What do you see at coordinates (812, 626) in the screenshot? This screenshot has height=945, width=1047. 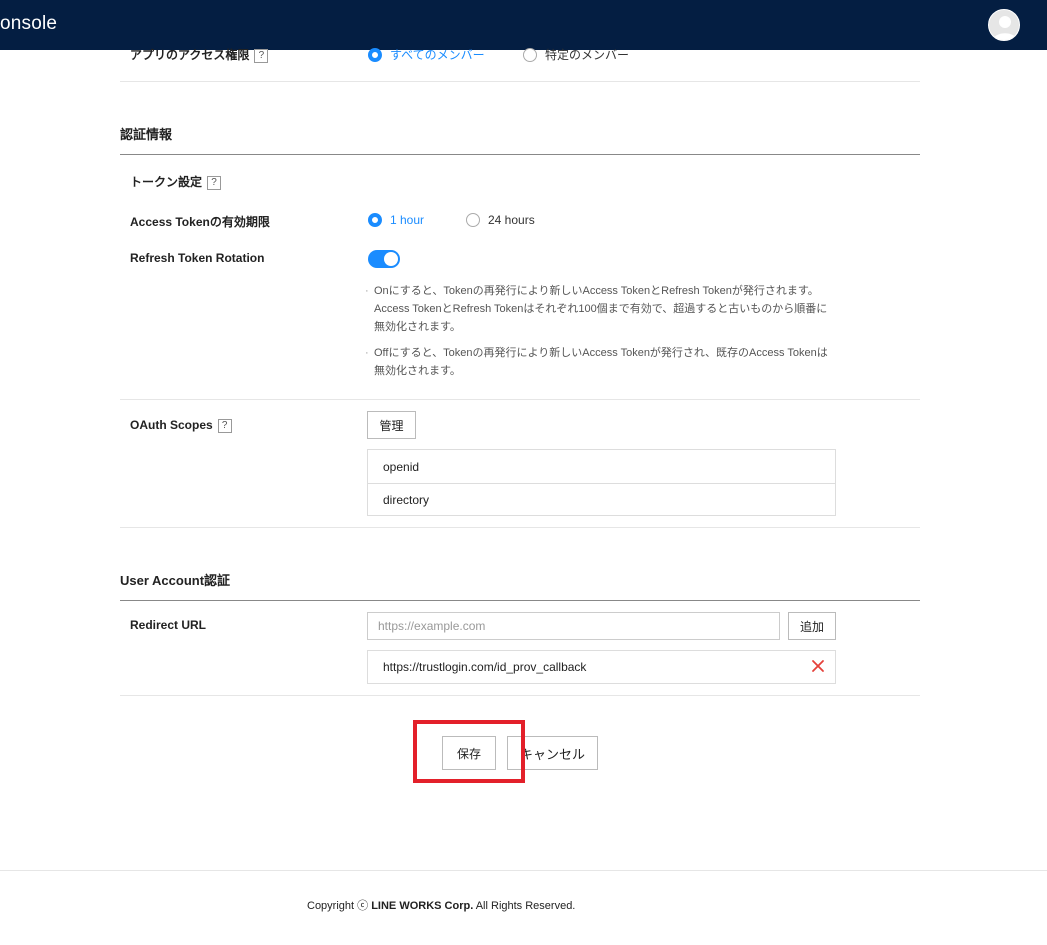 I see `add-url-button: 追加` at bounding box center [812, 626].